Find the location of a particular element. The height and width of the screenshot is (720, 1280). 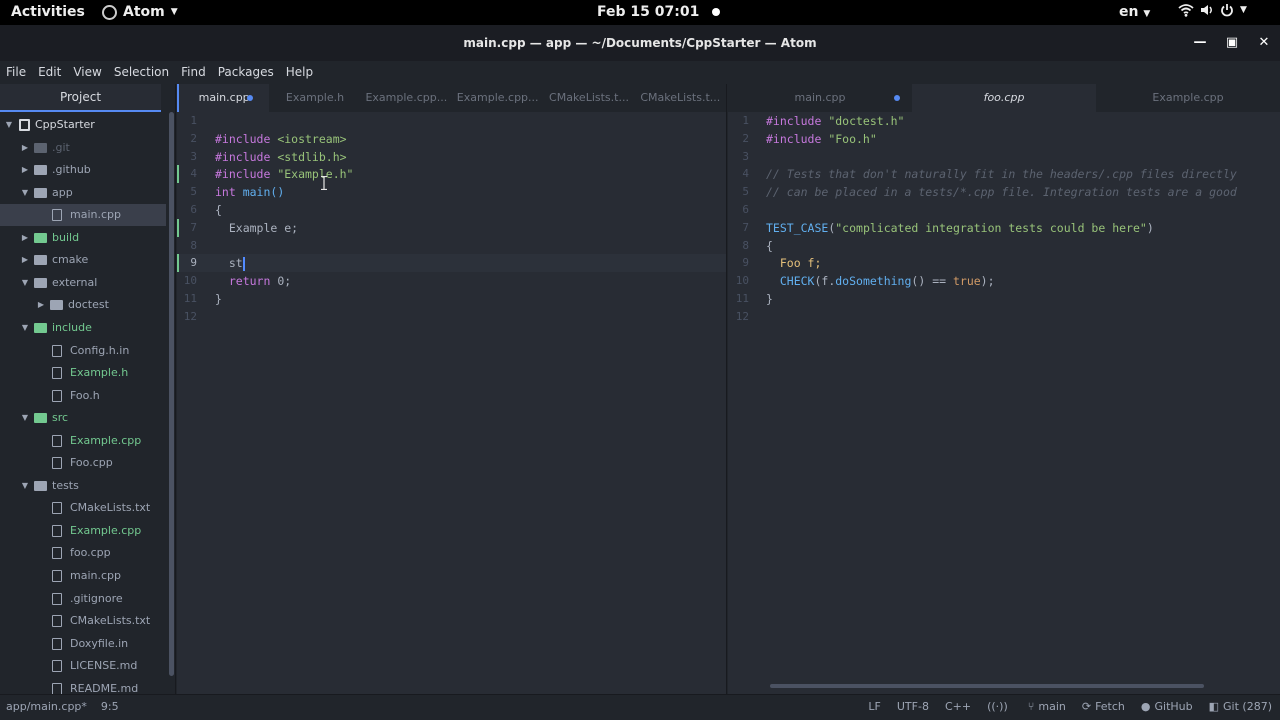

tree-folder: ▶ build is located at coordinates (83, 238).